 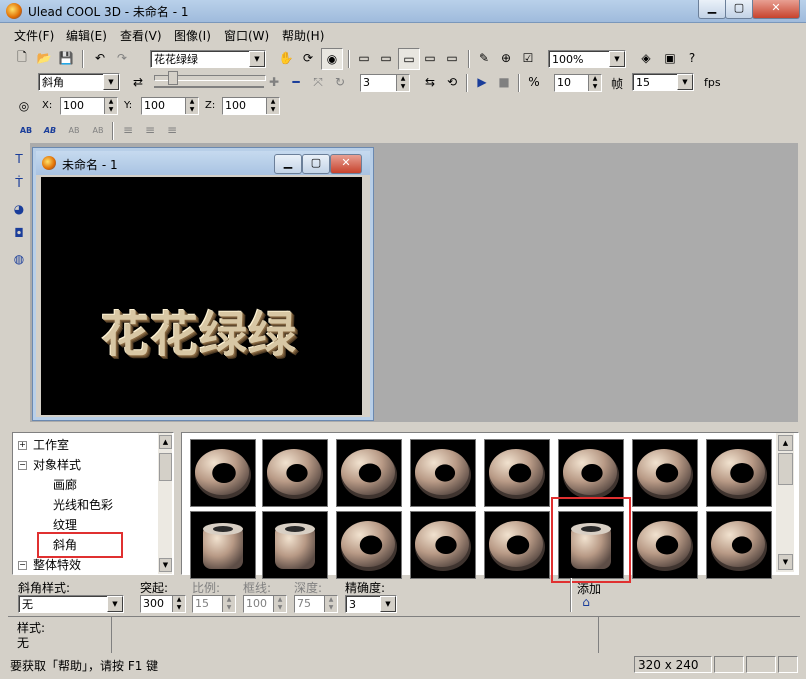 What do you see at coordinates (303, 35) in the screenshot?
I see `menu-help: 帮助(H)` at bounding box center [303, 35].